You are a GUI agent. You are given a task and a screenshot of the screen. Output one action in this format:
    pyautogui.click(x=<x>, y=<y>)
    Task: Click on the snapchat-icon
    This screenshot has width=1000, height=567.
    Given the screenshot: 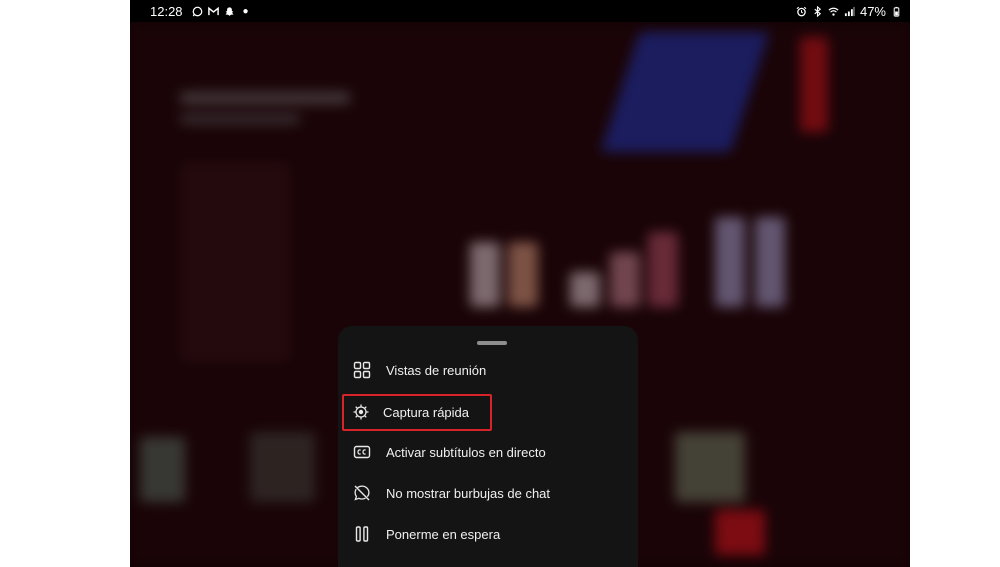 What is the action you would take?
    pyautogui.click(x=229, y=11)
    